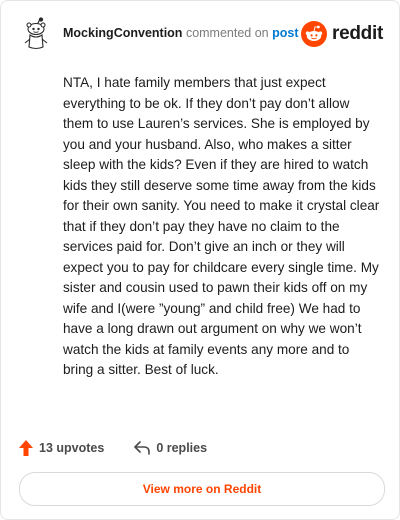 The width and height of the screenshot is (400, 520). What do you see at coordinates (113, 448) in the screenshot?
I see `comment-footer: 13 upvotes 0 replies` at bounding box center [113, 448].